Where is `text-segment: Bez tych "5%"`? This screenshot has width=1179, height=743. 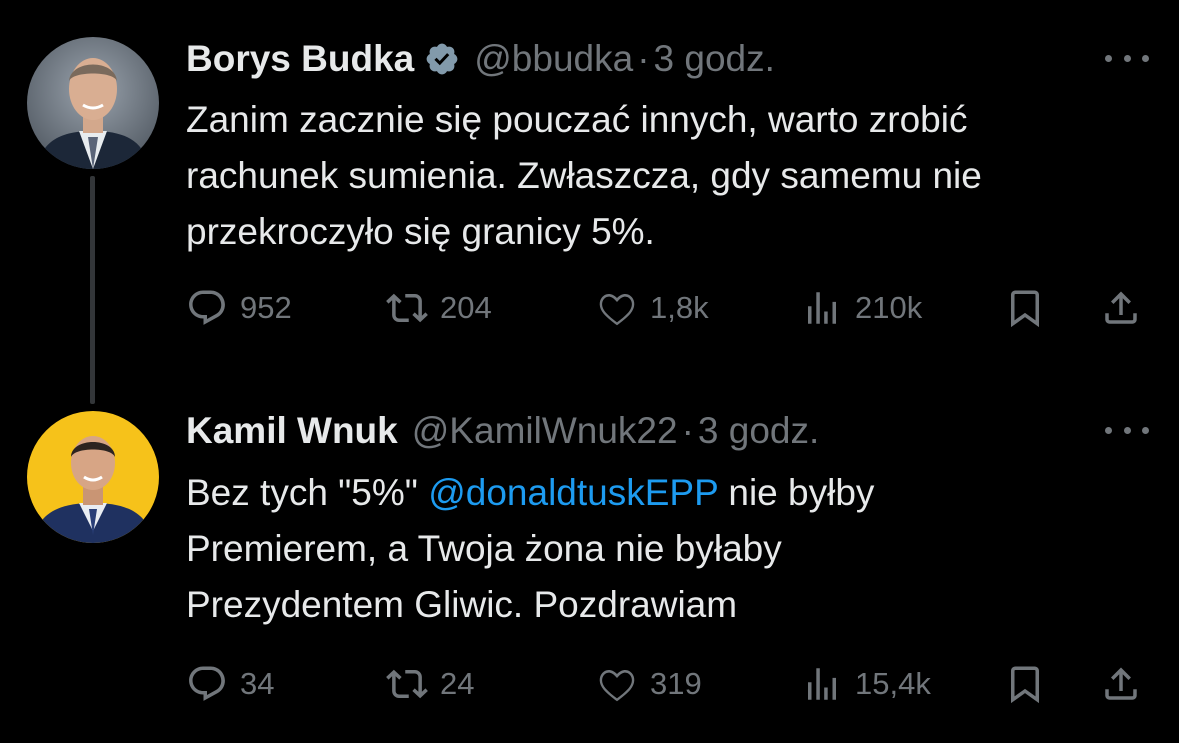 text-segment: Bez tych "5%" is located at coordinates (307, 492).